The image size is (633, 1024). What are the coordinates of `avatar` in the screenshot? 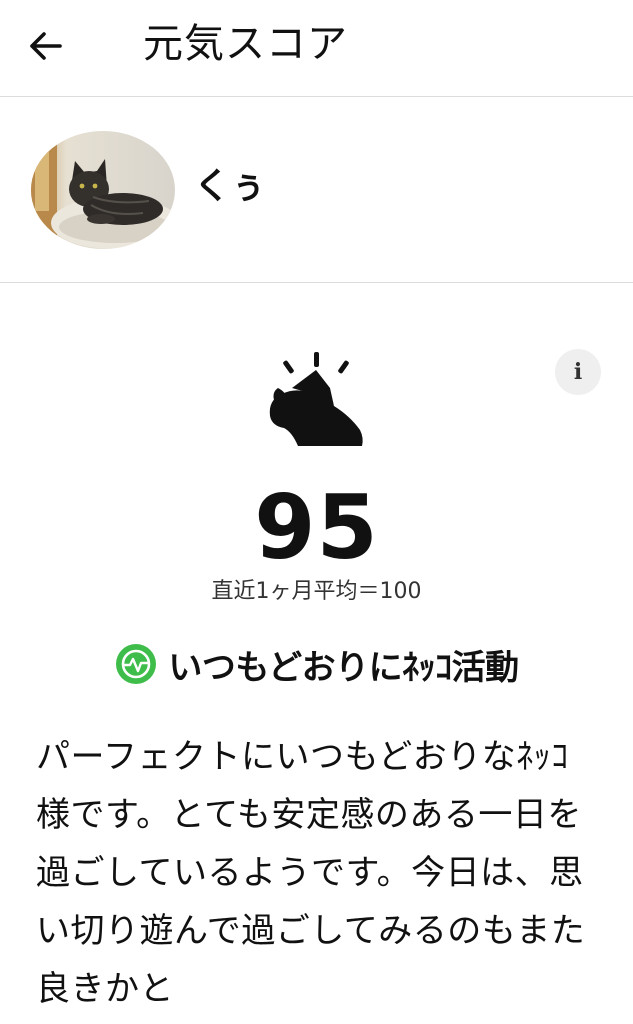 It's located at (103, 190).